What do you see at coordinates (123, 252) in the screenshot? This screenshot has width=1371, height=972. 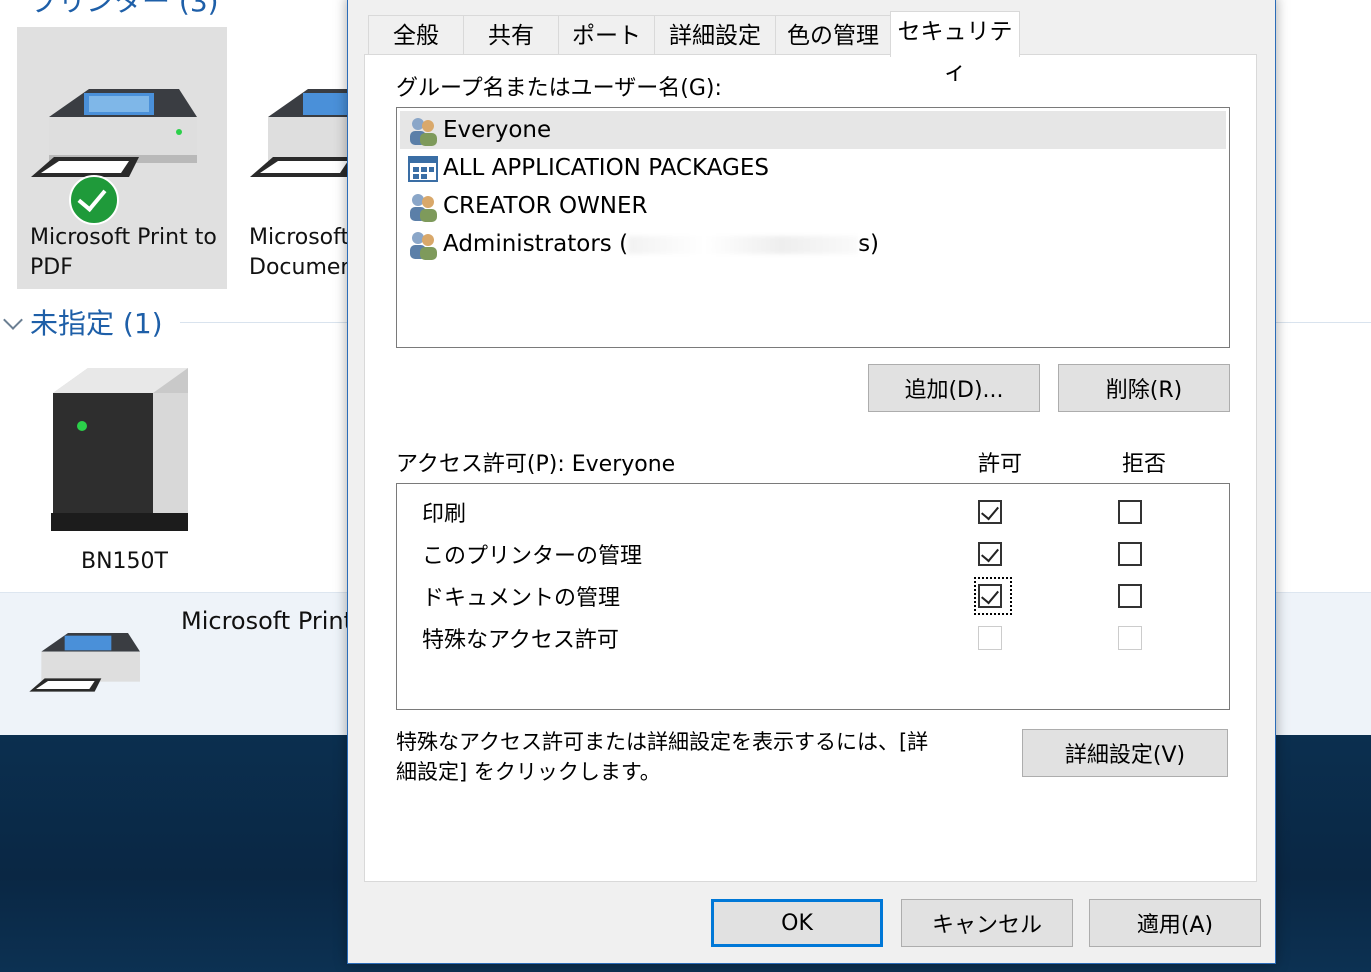 I see `device-label: Microsoft Print to PDF` at bounding box center [123, 252].